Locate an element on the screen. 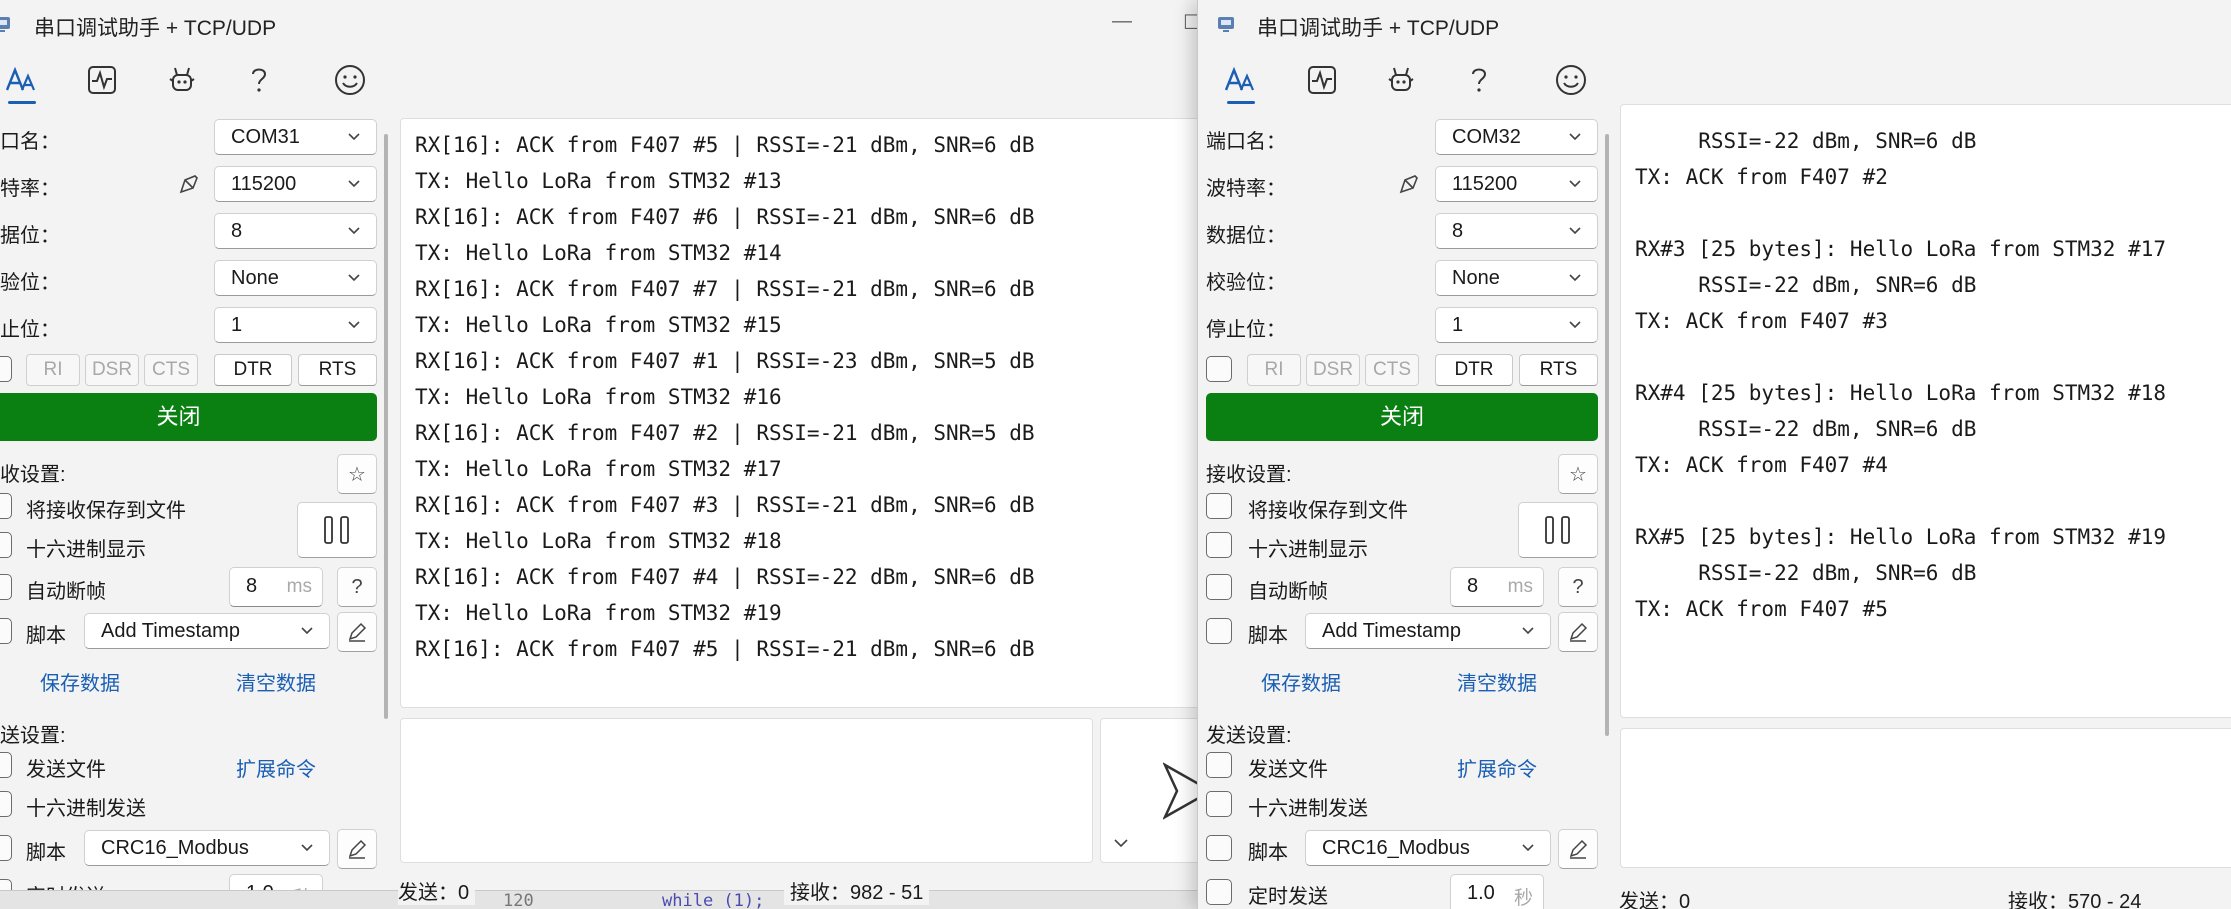 The height and width of the screenshot is (909, 2231). maximize-icon: ☐ is located at coordinates (1190, 22).